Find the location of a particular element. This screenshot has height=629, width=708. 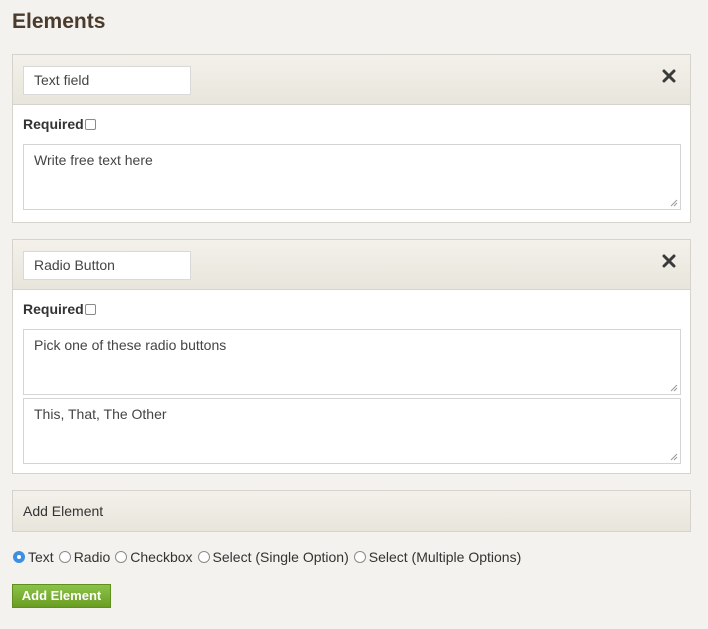

element-panel-header: Radio Button is located at coordinates (351, 265).